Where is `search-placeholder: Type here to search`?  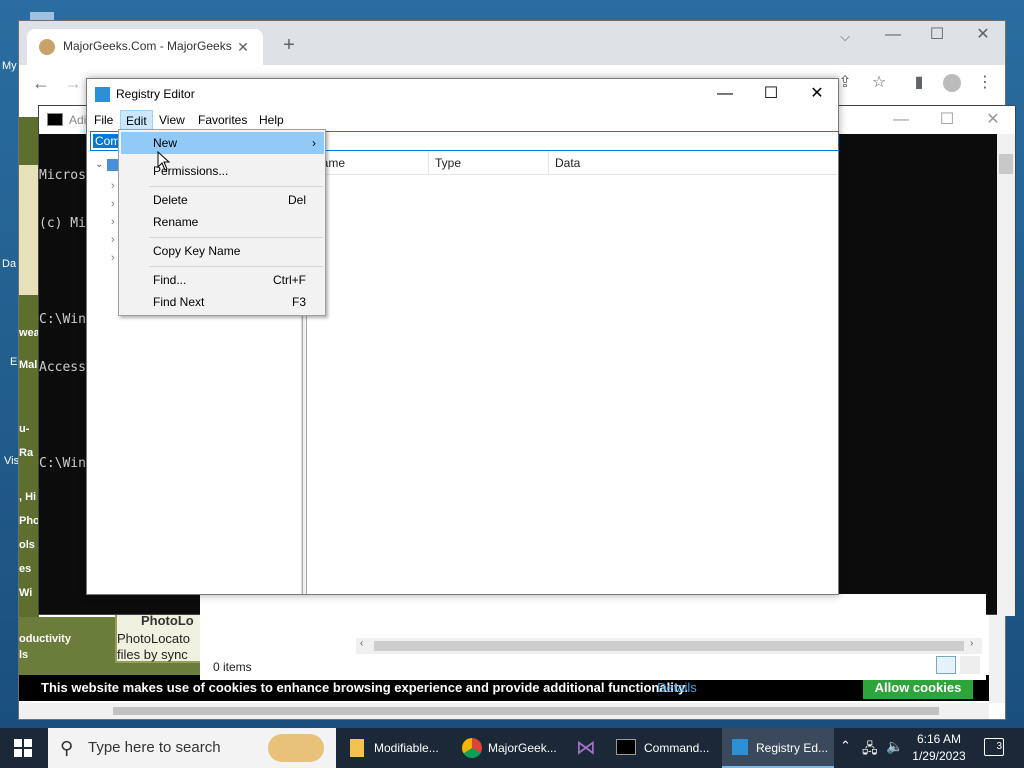 search-placeholder: Type here to search is located at coordinates (154, 747).